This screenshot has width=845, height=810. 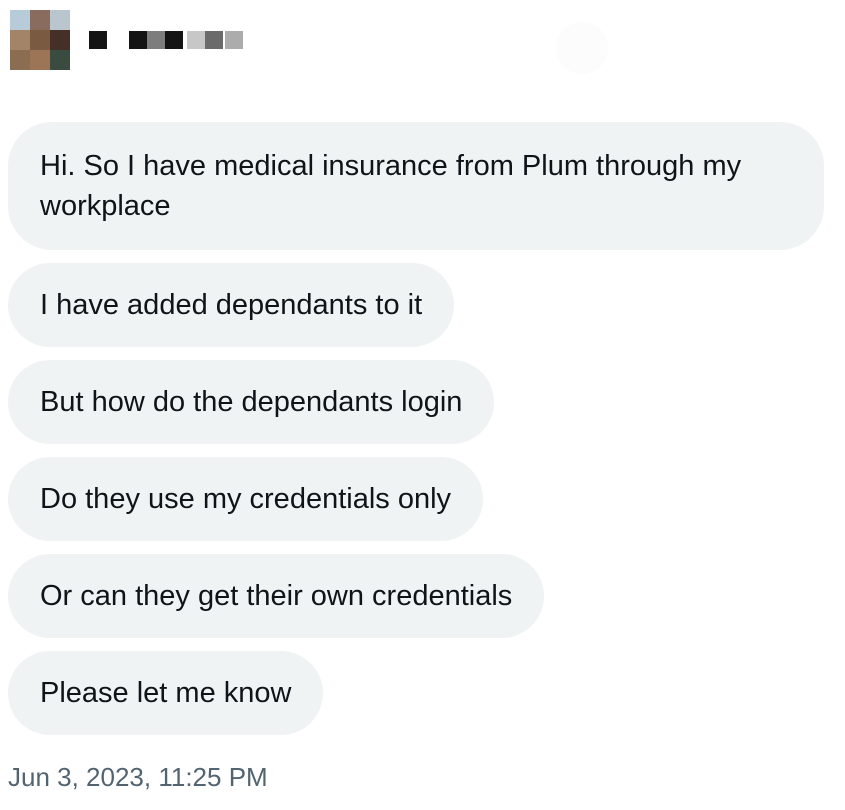 I want to click on avatar, so click(x=40, y=40).